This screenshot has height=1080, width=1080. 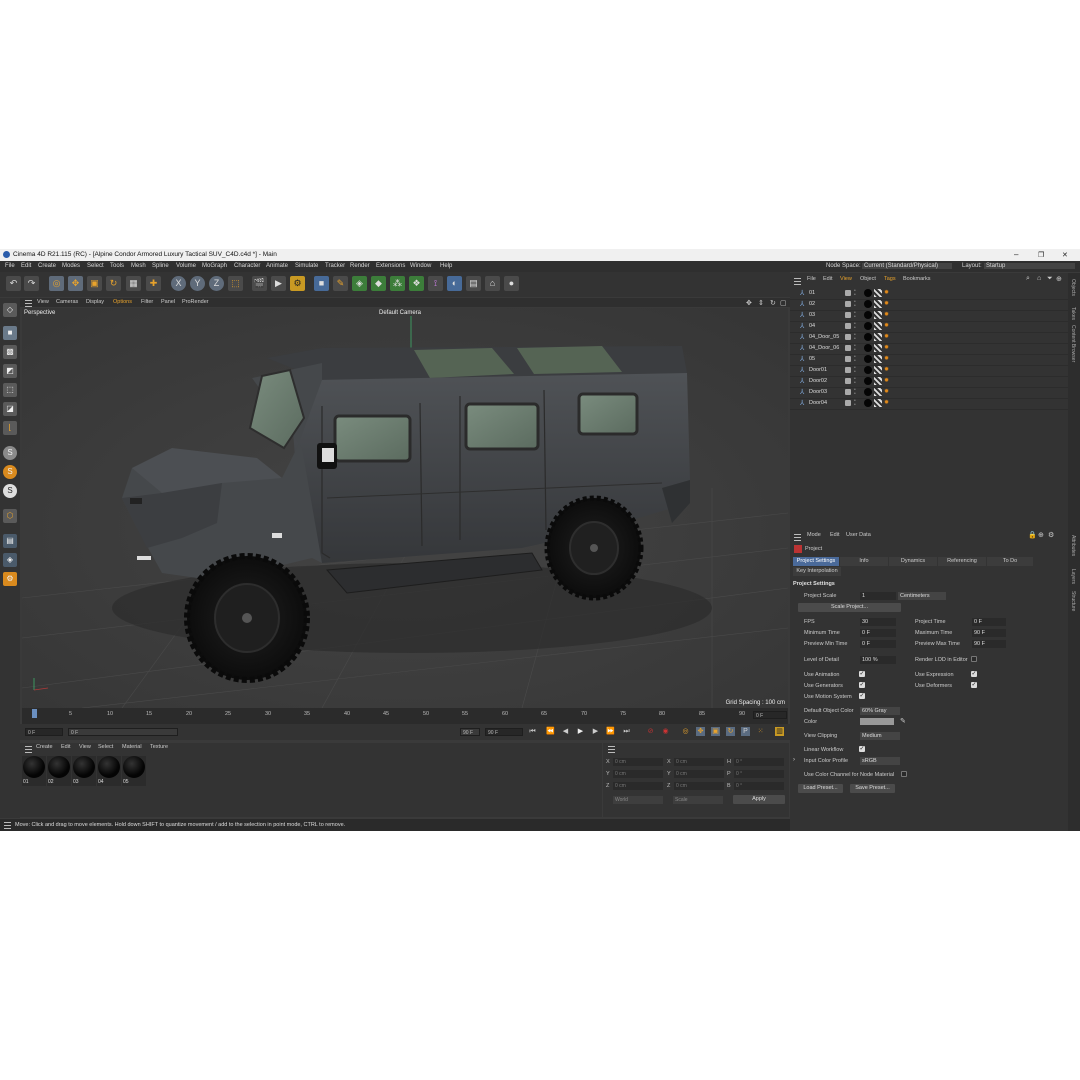 I want to click on snap-settings-icon: S, so click(x=10, y=472).